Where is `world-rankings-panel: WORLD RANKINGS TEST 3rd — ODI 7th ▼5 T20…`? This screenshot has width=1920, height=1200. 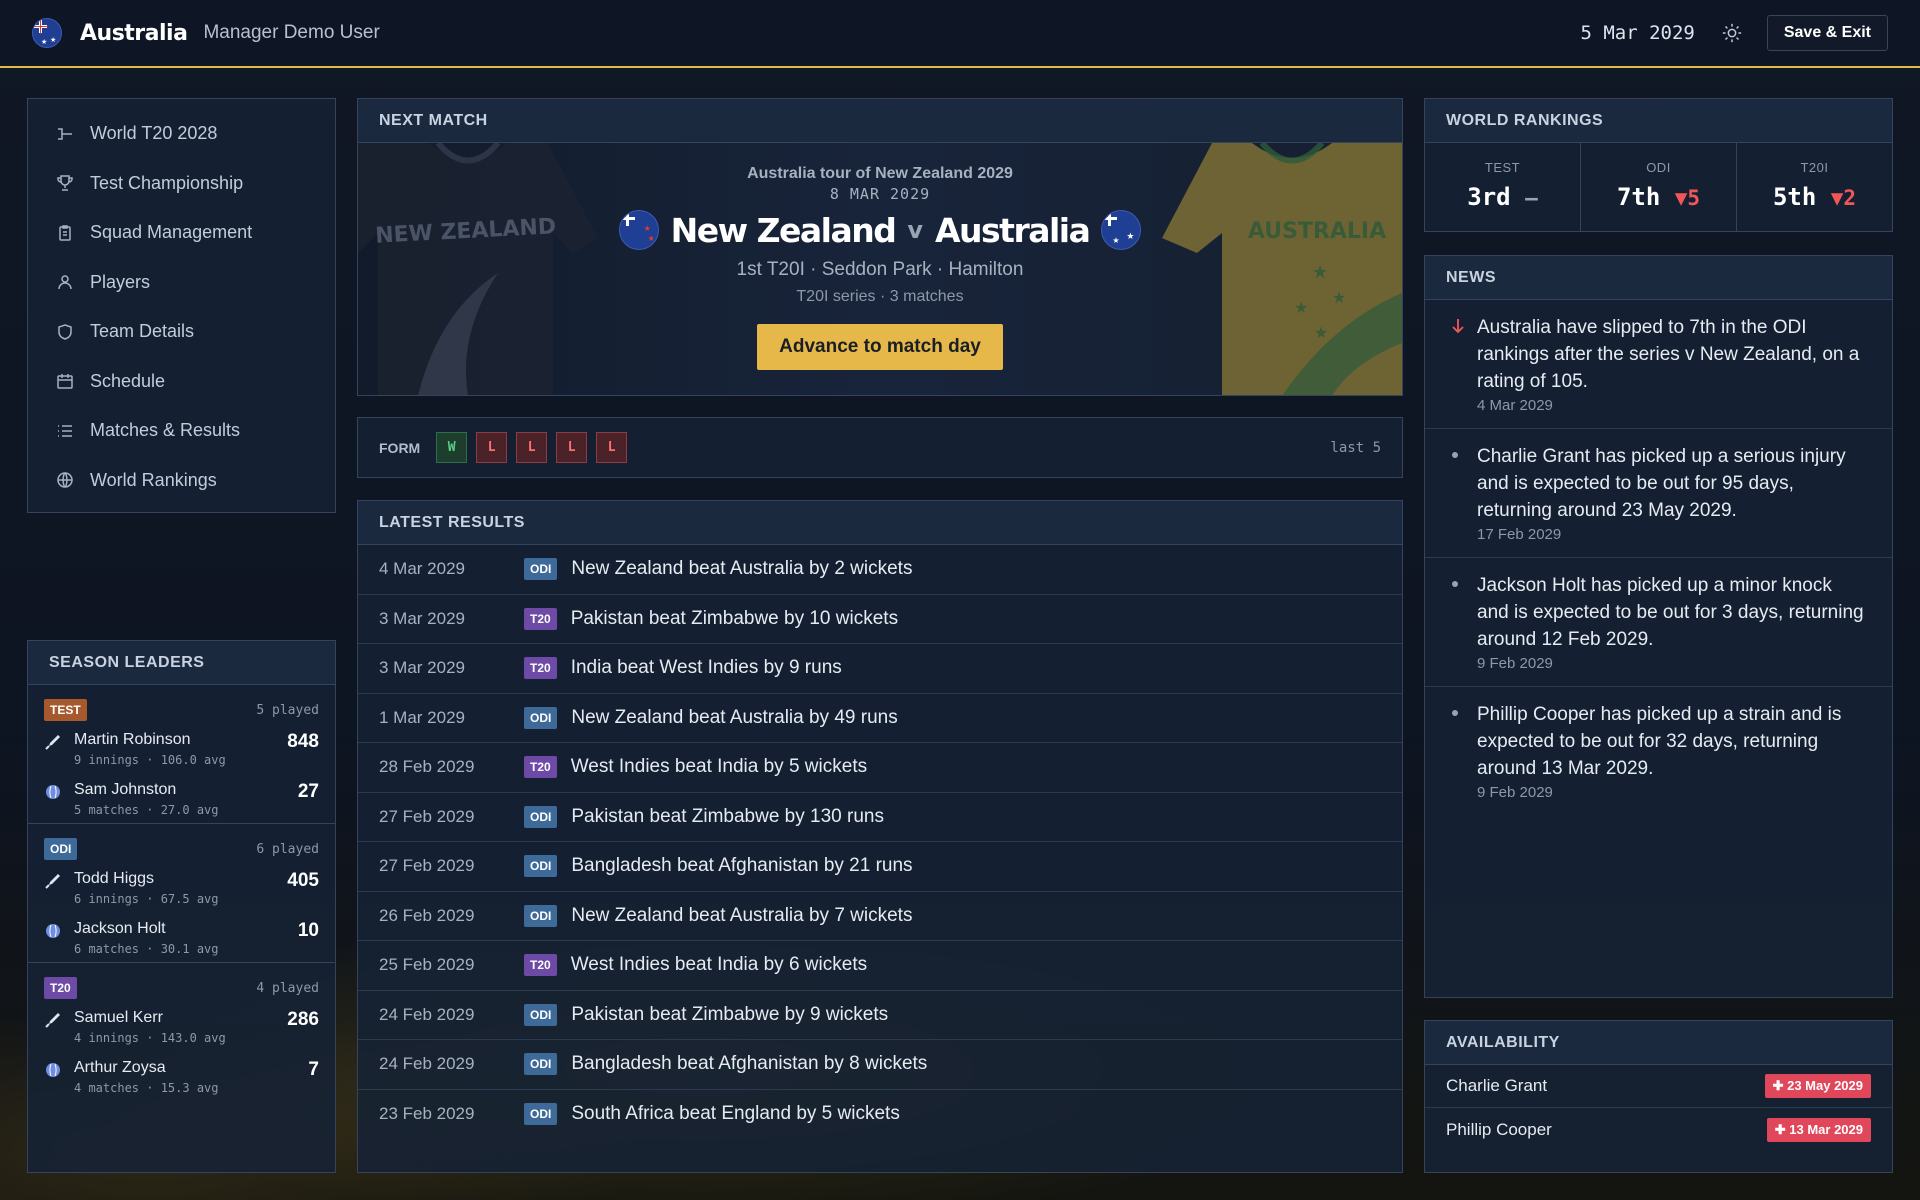
world-rankings-panel: WORLD RANKINGS TEST 3rd — ODI 7th ▼5 T20… is located at coordinates (1658, 165).